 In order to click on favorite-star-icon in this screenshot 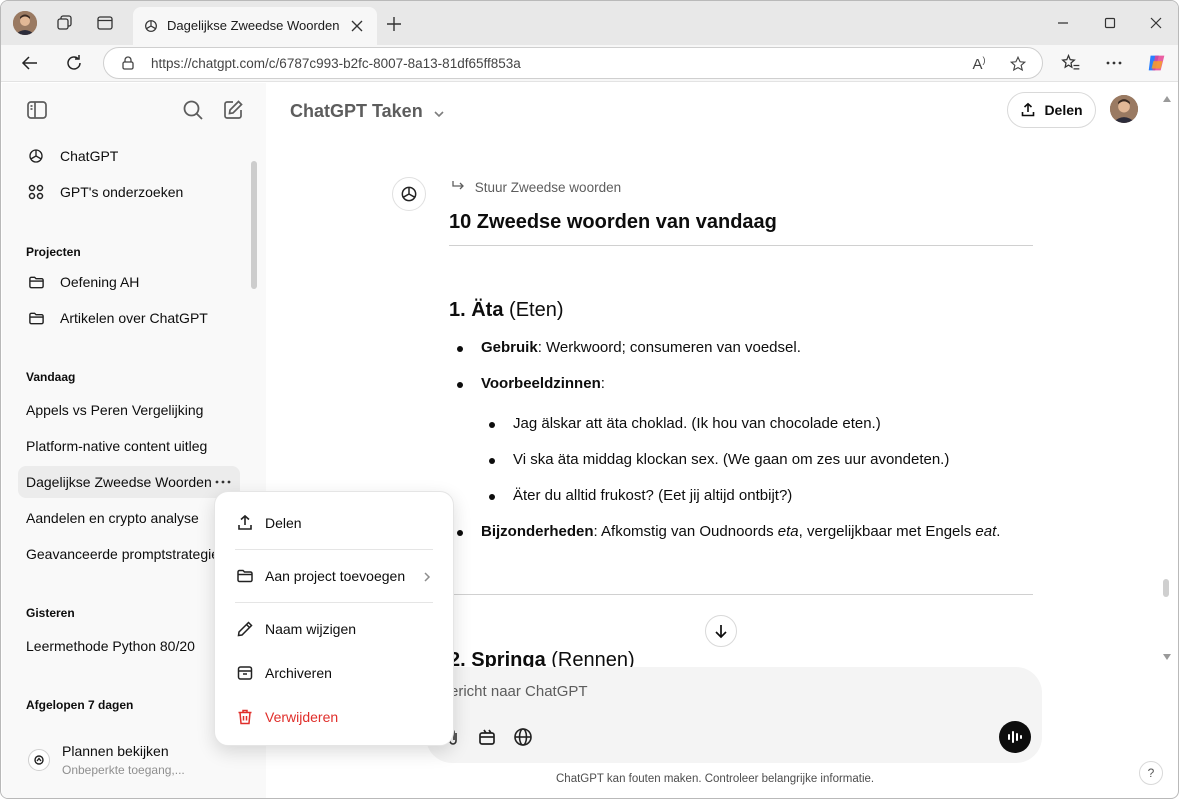, I will do `click(1018, 64)`.